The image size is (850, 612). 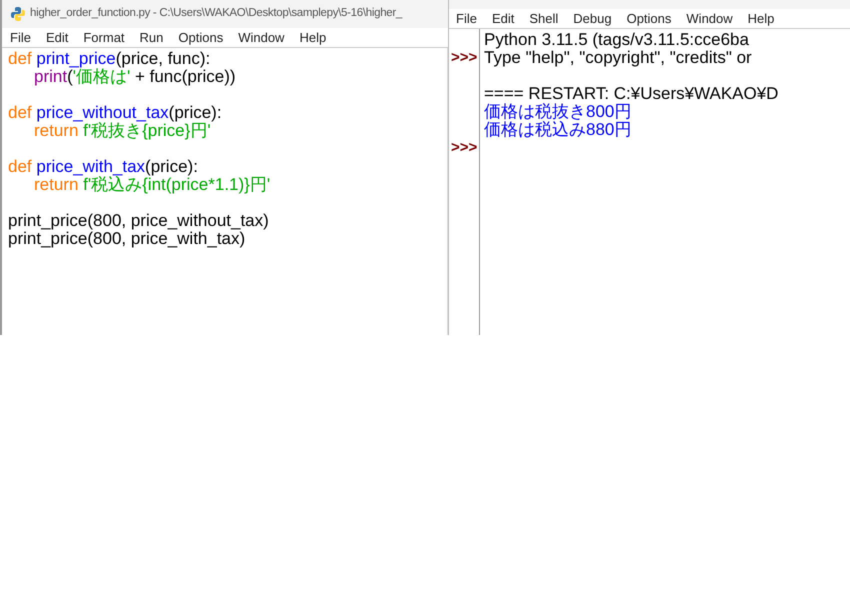 What do you see at coordinates (216, 14) in the screenshot?
I see `window-title: higher_order_function.py - C:\Users\WAKAO\Desktop\samplepy\5-16\higher_` at bounding box center [216, 14].